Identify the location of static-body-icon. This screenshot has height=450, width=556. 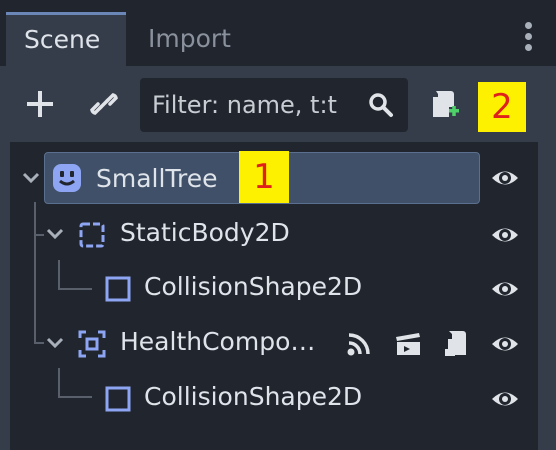
(92, 235).